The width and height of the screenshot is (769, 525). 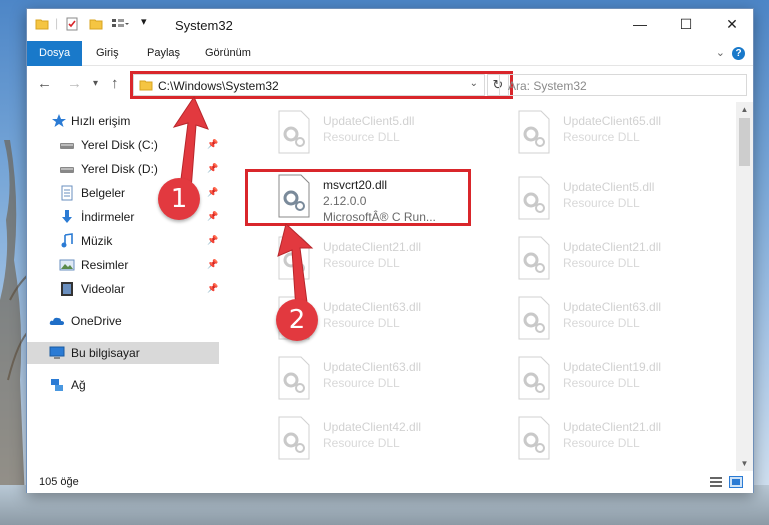 I want to click on file-name: UpdateClient65.dll, so click(x=612, y=121).